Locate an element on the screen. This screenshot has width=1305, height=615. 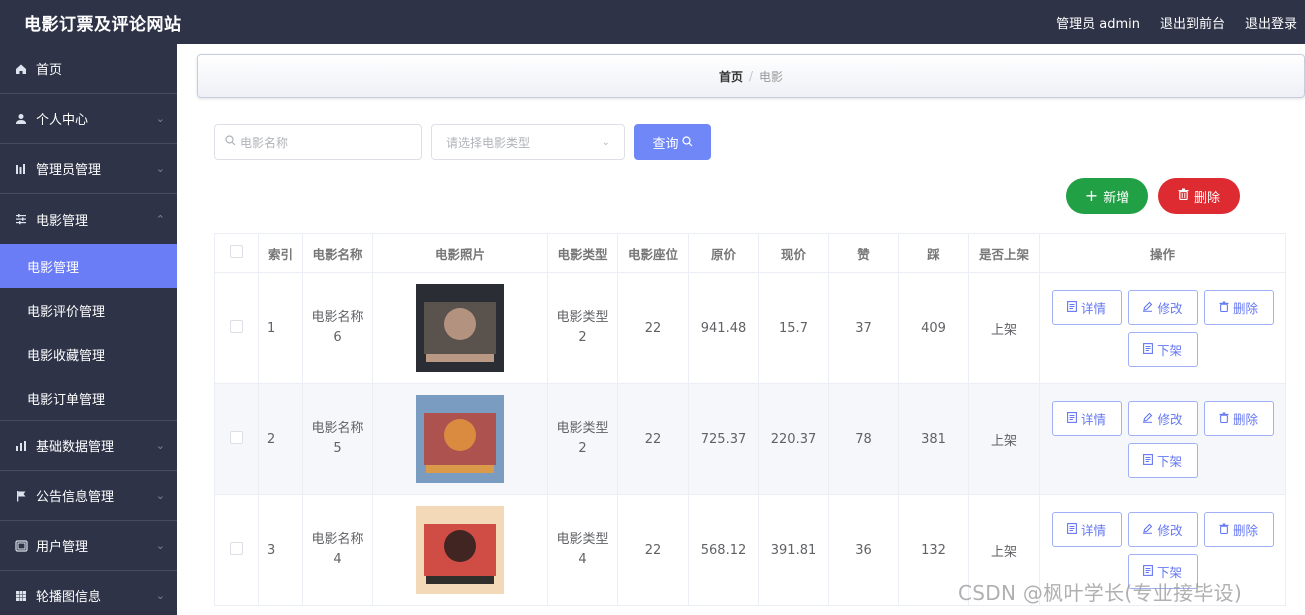
row-movie-type: 电影类型4 is located at coordinates (582, 550).